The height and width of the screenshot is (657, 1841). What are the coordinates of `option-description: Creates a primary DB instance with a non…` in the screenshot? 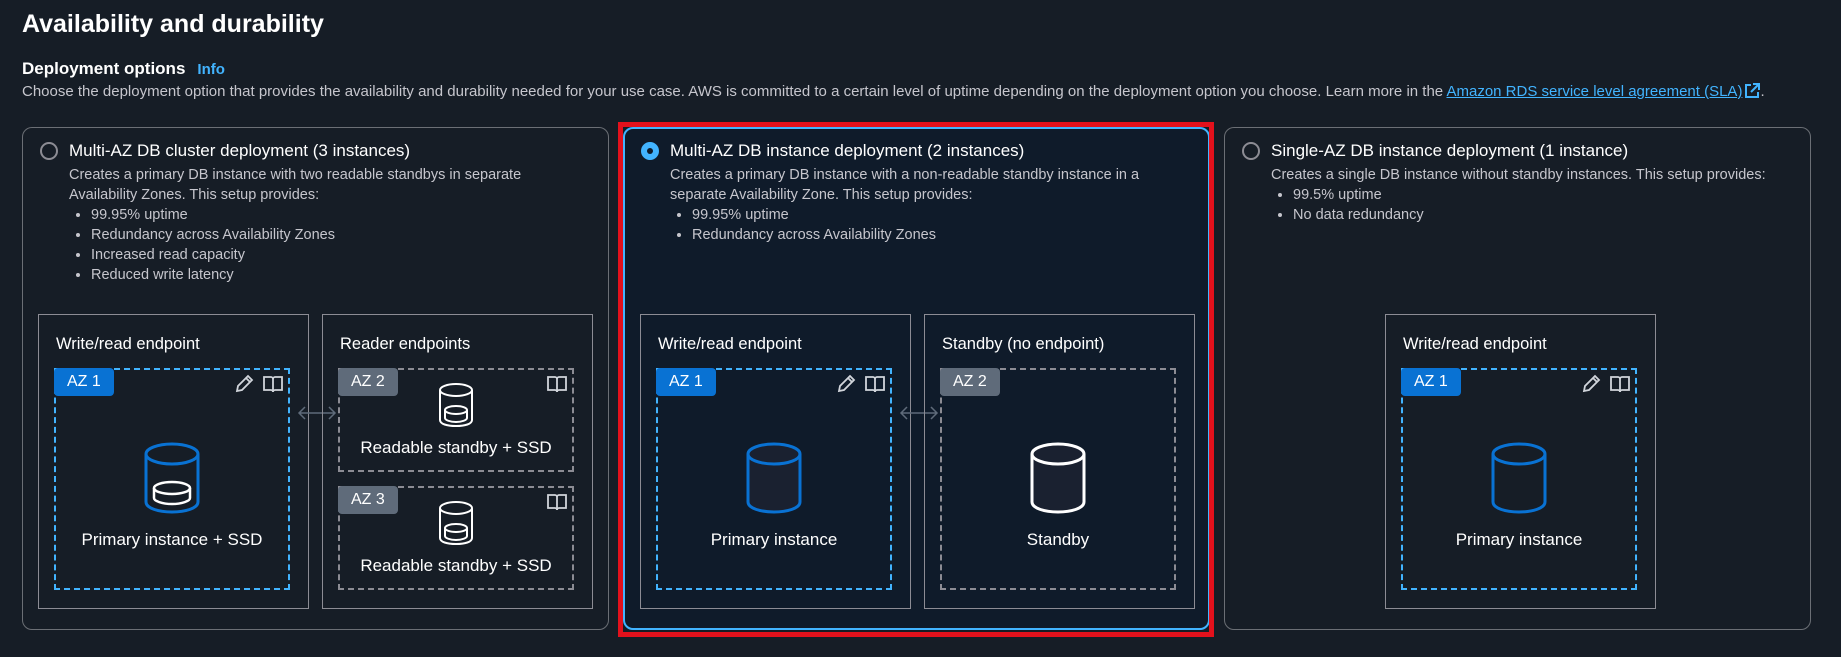 It's located at (925, 205).